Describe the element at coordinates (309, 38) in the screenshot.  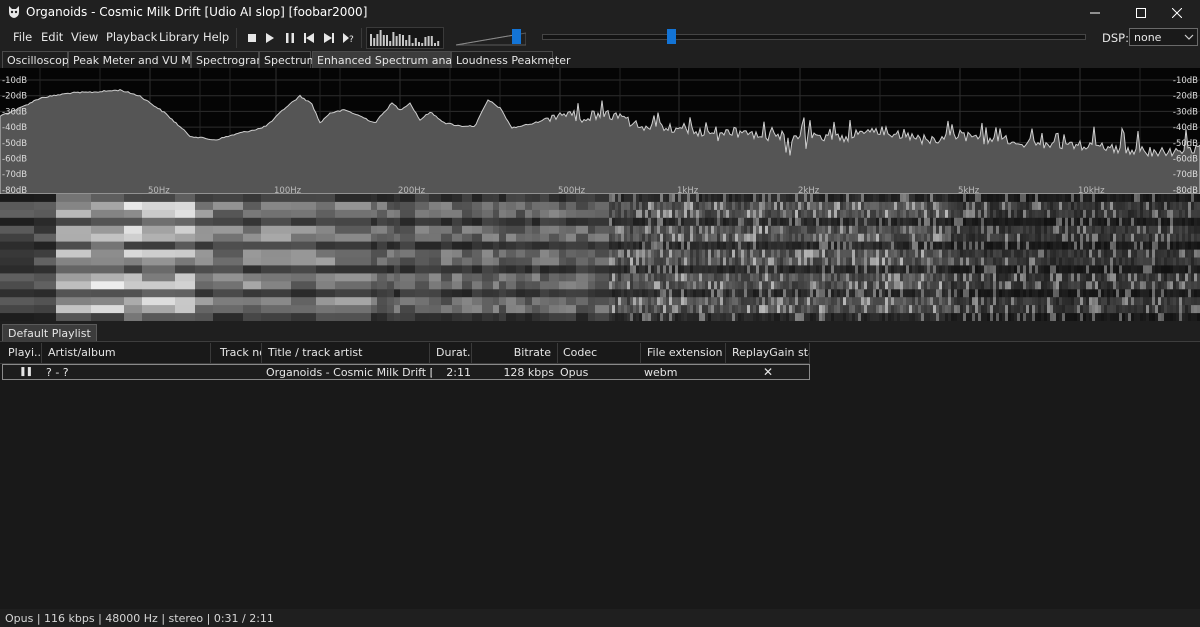
I see `previous-button` at that location.